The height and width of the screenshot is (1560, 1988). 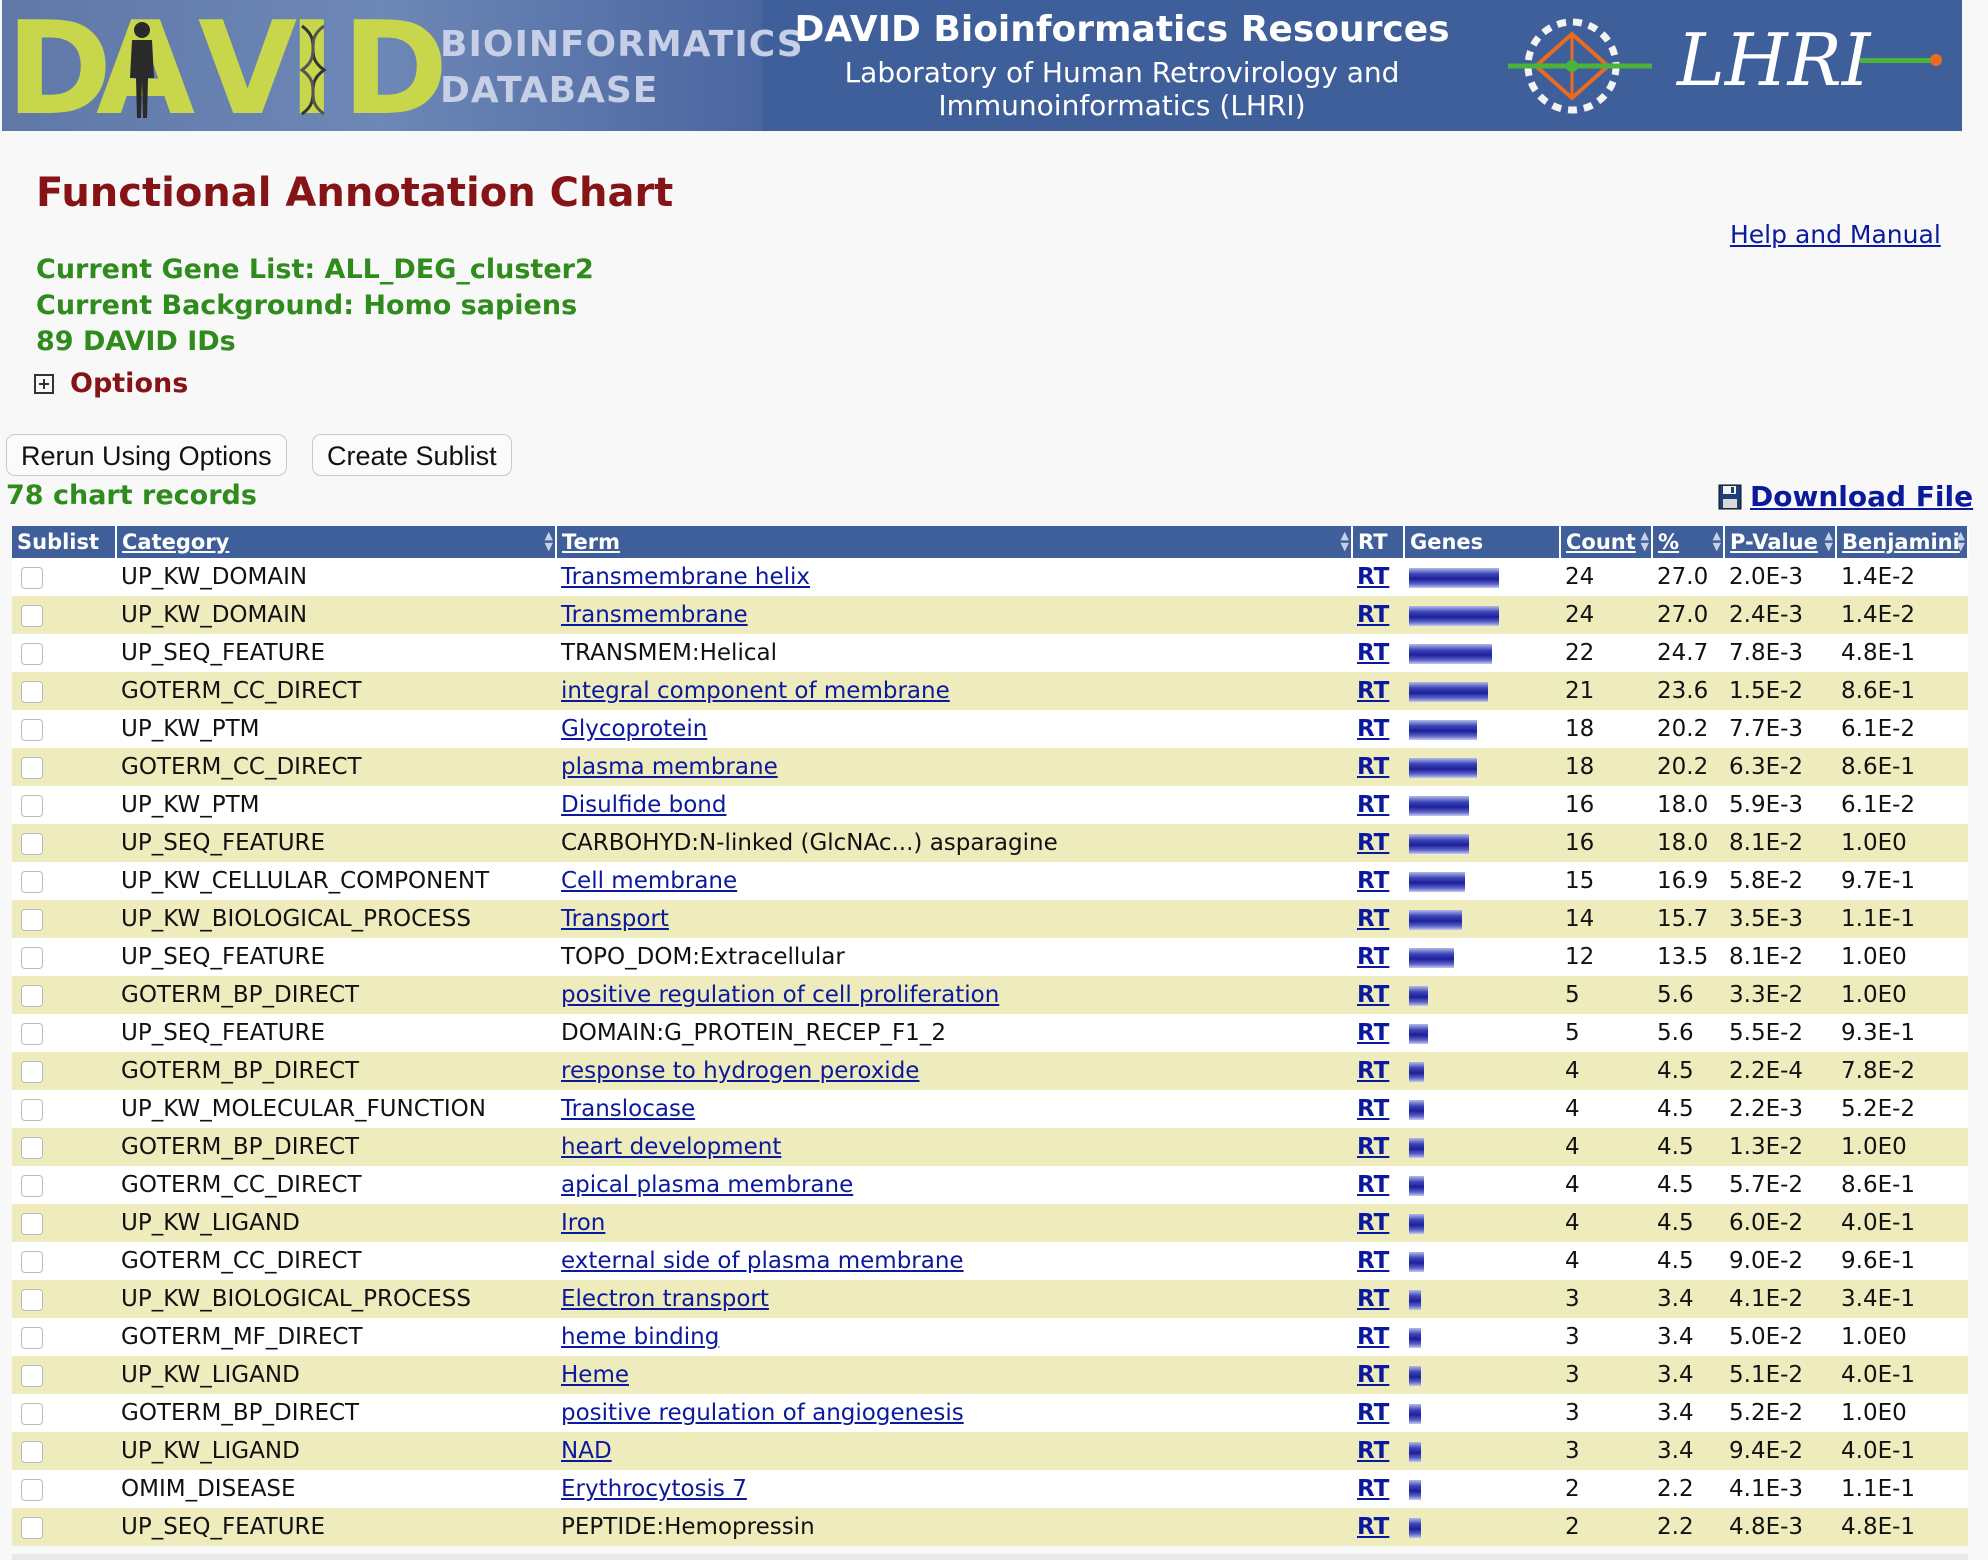 I want to click on term-link: plasma membrane, so click(x=669, y=767).